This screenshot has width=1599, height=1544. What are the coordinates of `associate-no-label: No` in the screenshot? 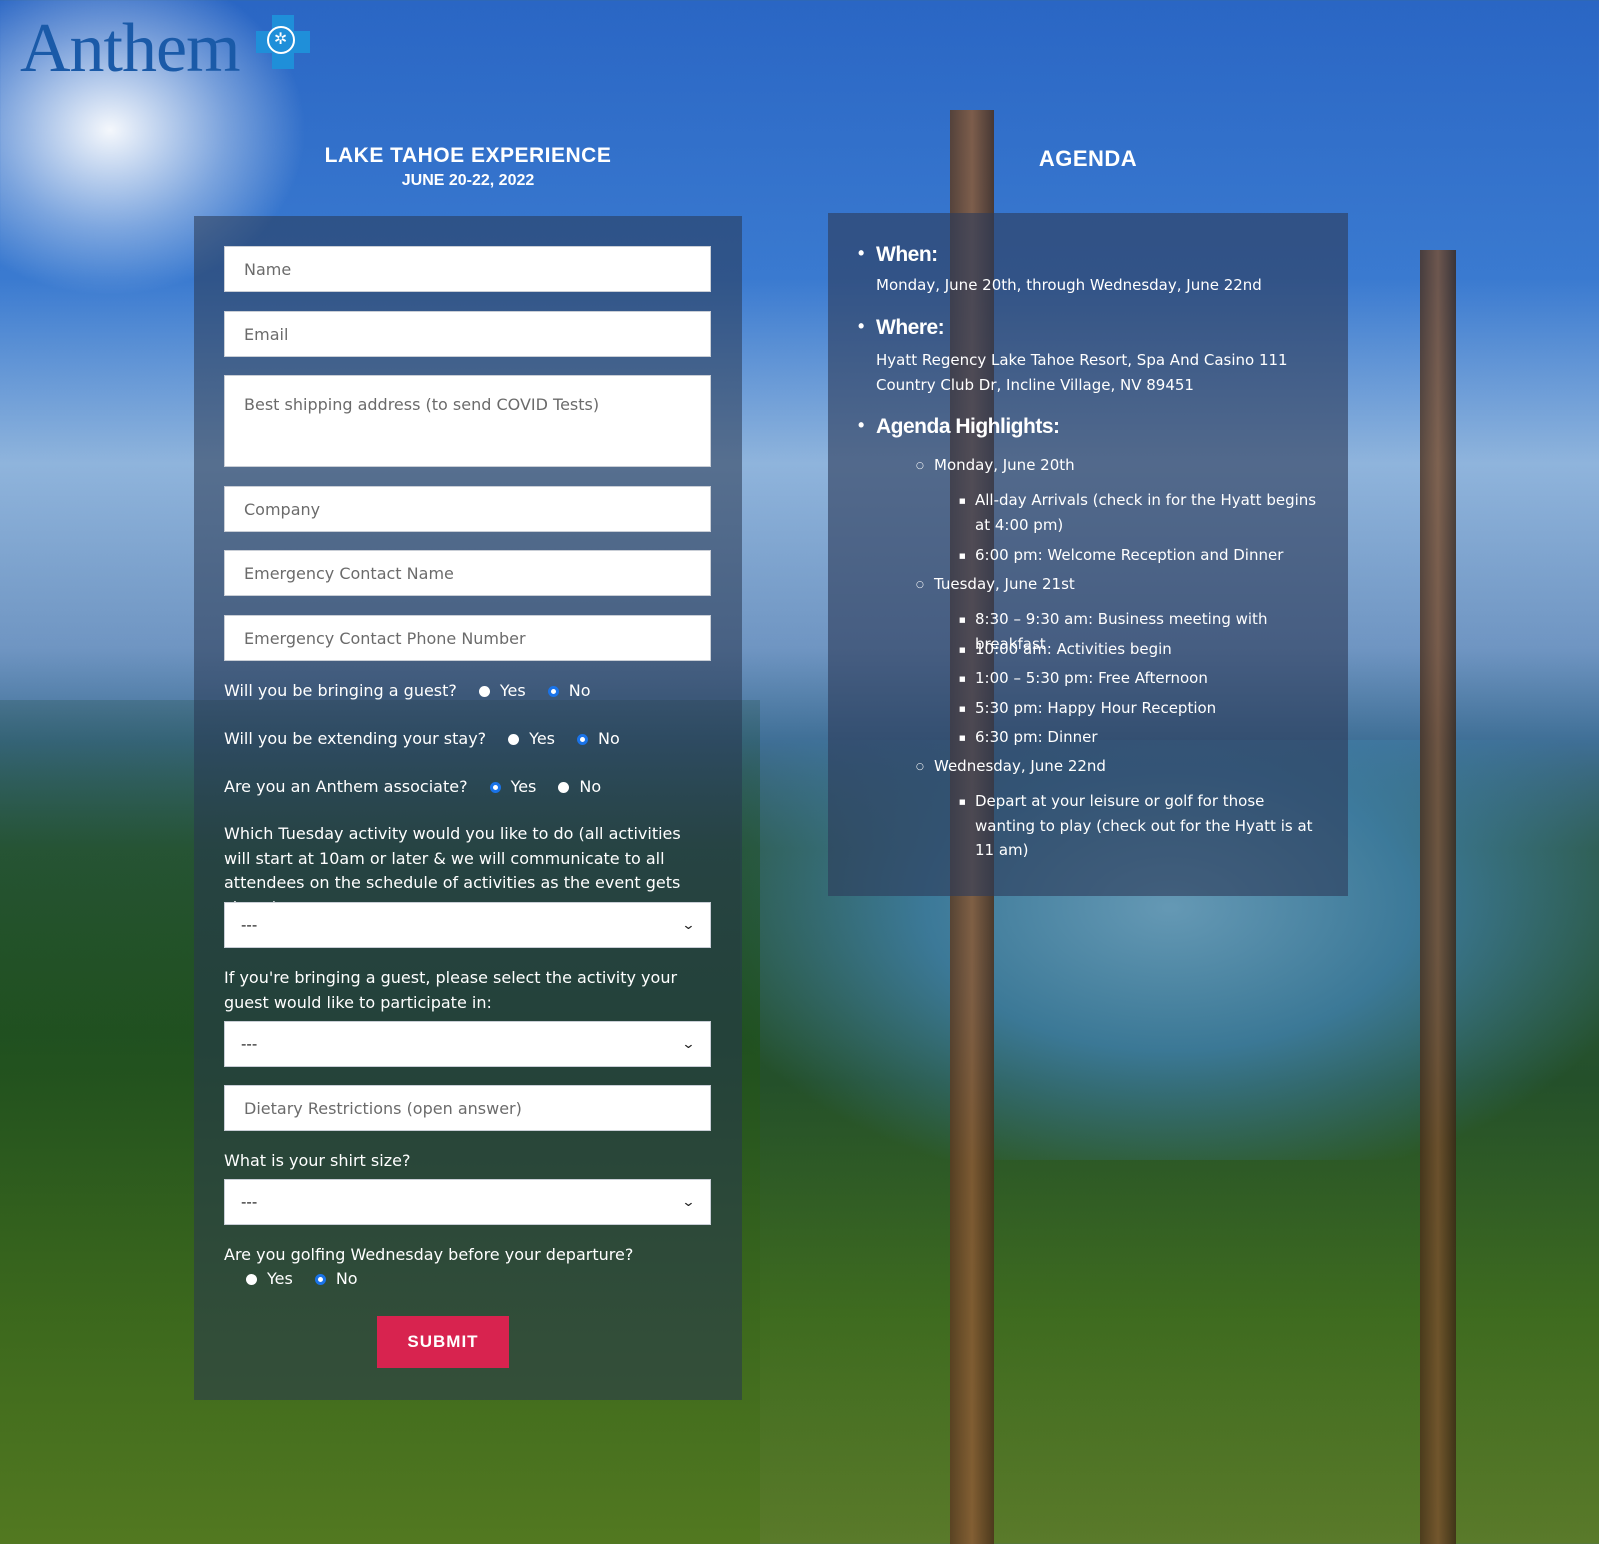 It's located at (590, 786).